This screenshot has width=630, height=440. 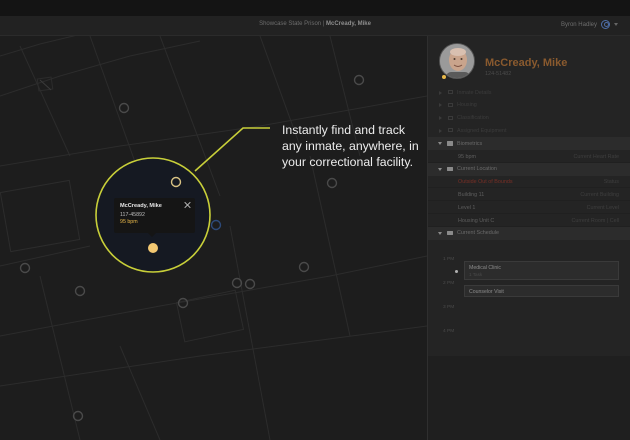 What do you see at coordinates (529, 92) in the screenshot?
I see `section-inmate-details: Inmate Details` at bounding box center [529, 92].